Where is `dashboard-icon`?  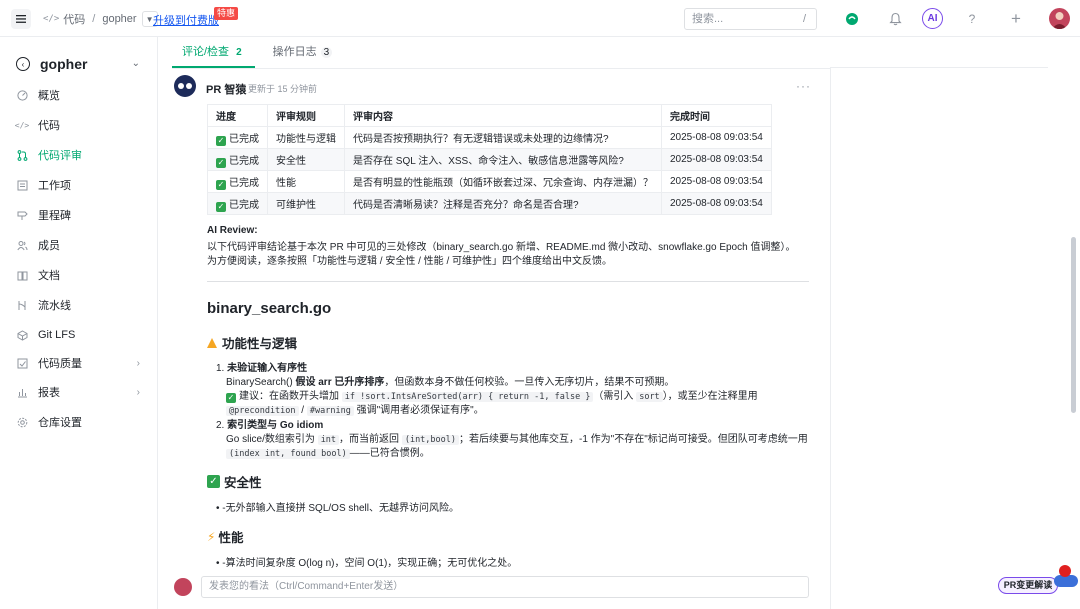
dashboard-icon is located at coordinates (22, 95).